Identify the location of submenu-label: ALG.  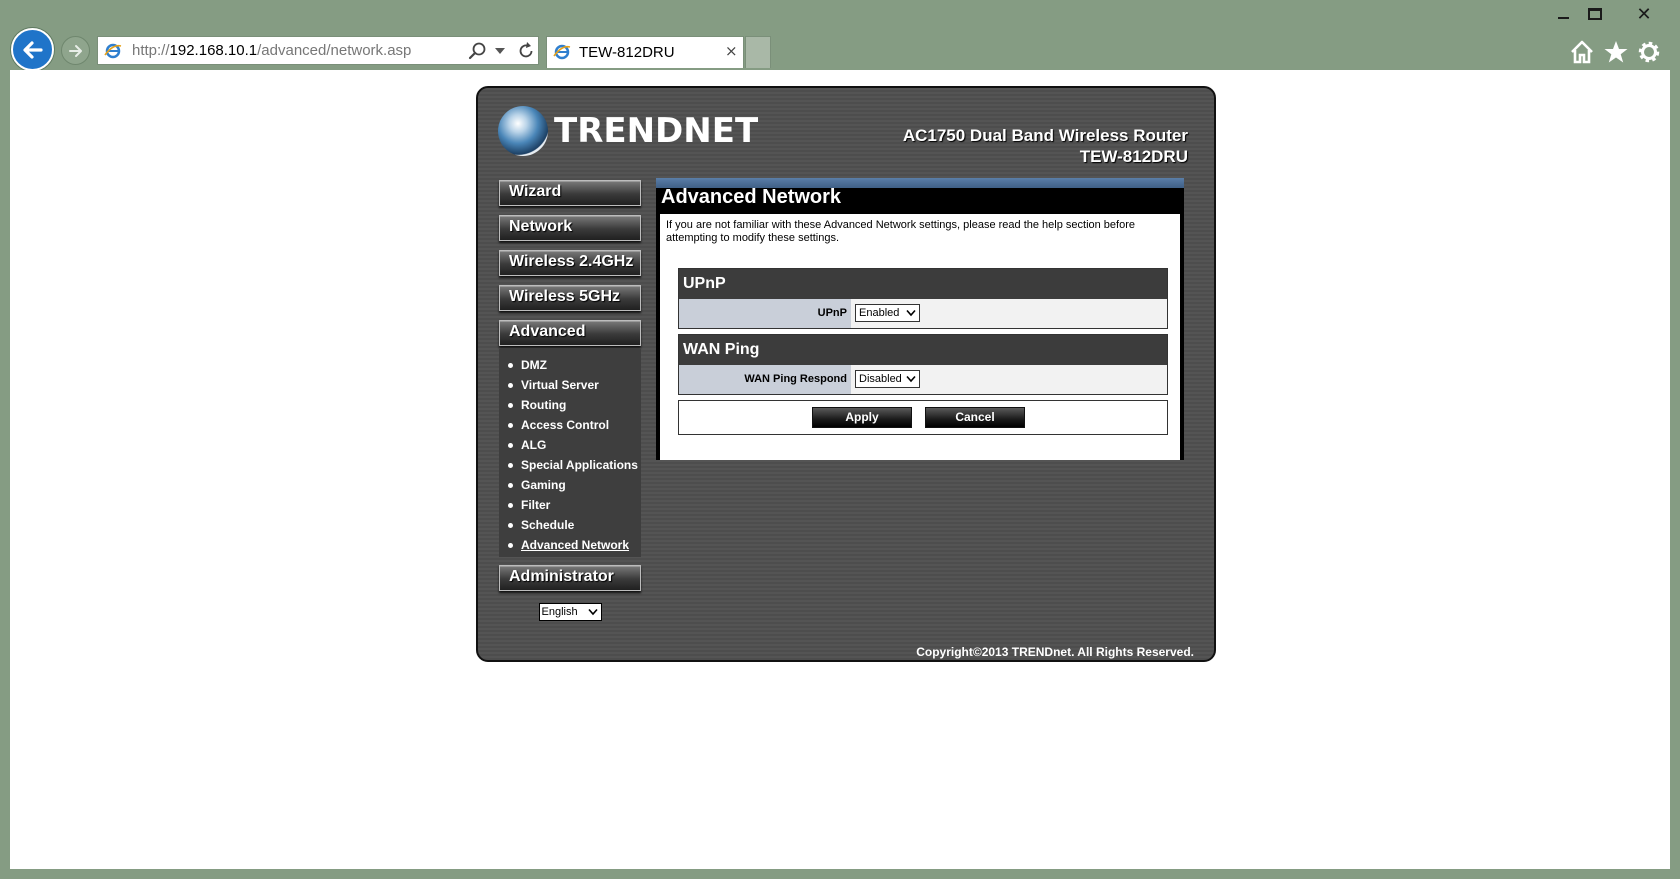
(534, 445).